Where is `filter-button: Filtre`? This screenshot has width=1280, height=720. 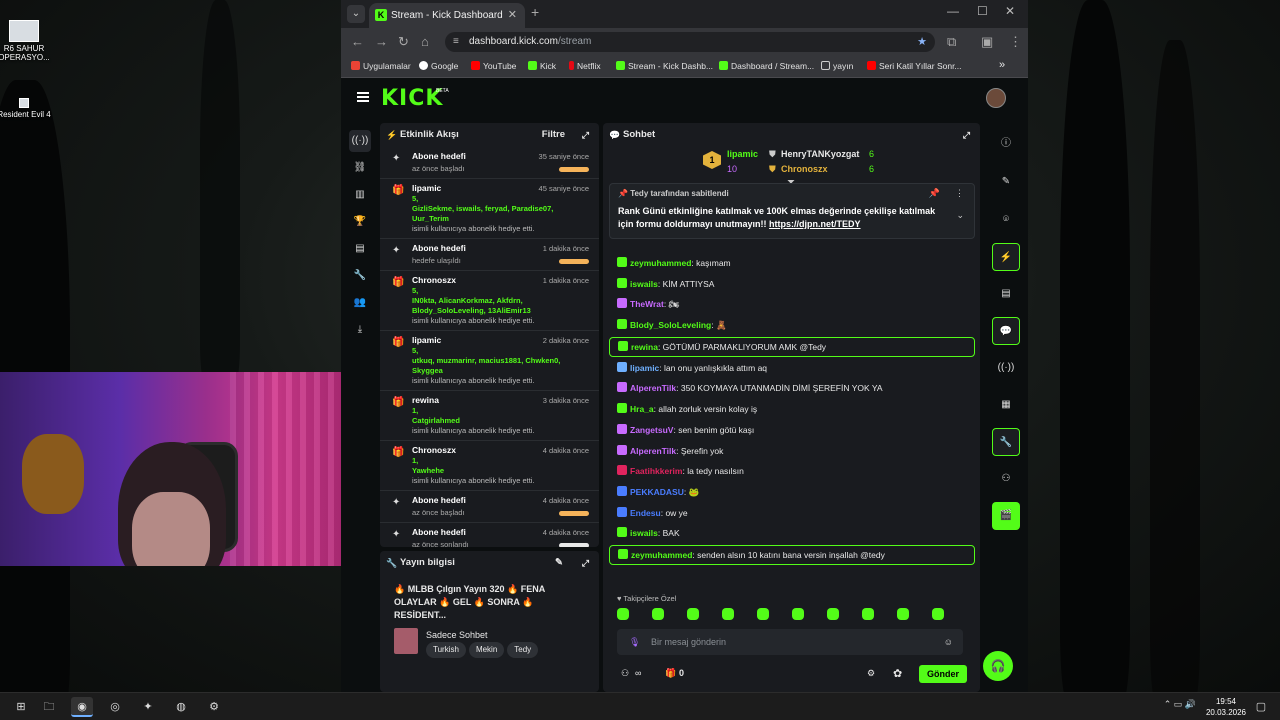
filter-button: Filtre is located at coordinates (553, 135).